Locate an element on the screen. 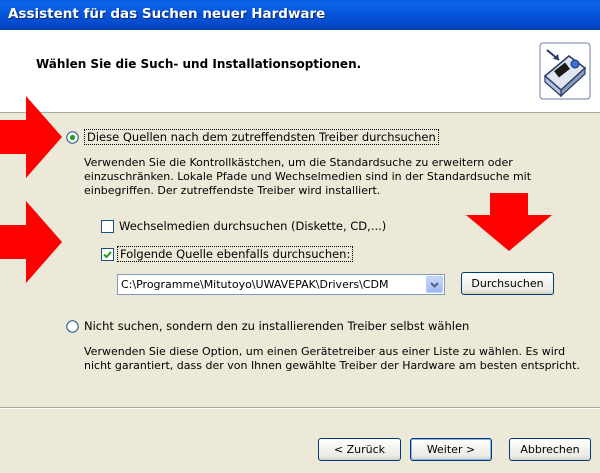  removable-media-checkbox is located at coordinates (107, 226).